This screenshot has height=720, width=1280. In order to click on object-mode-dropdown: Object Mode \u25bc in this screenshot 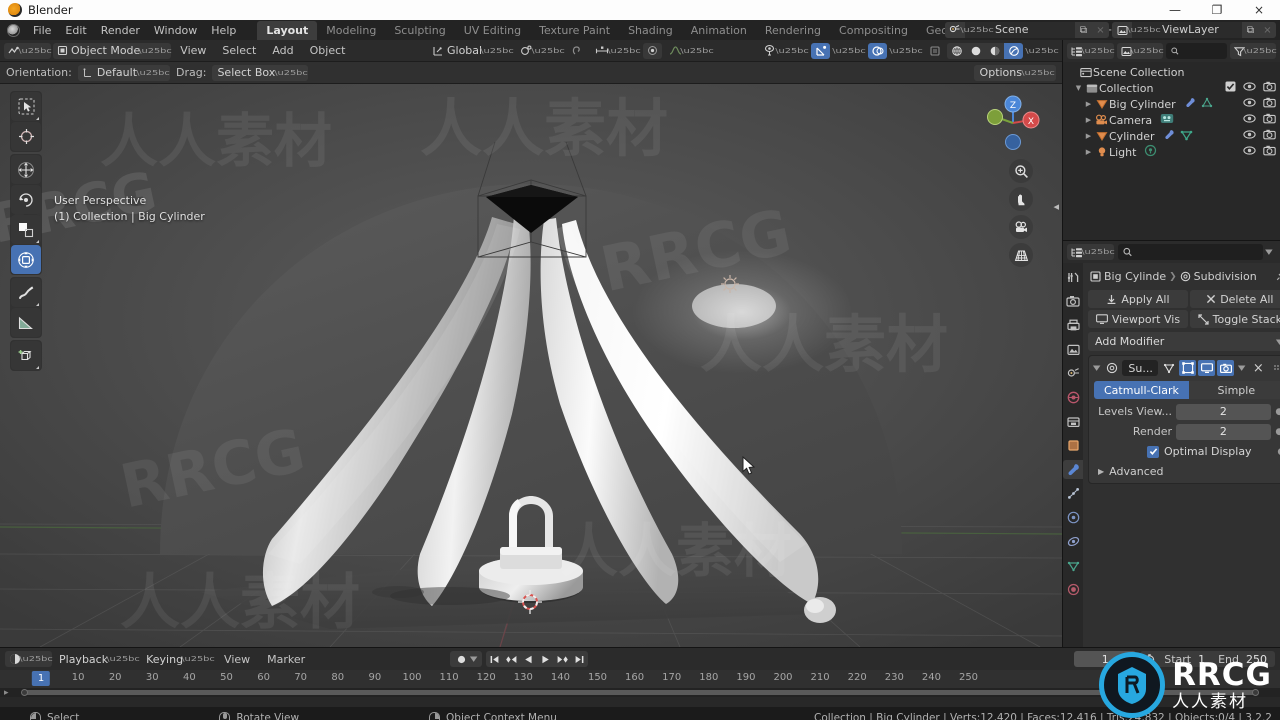, I will do `click(112, 50)`.